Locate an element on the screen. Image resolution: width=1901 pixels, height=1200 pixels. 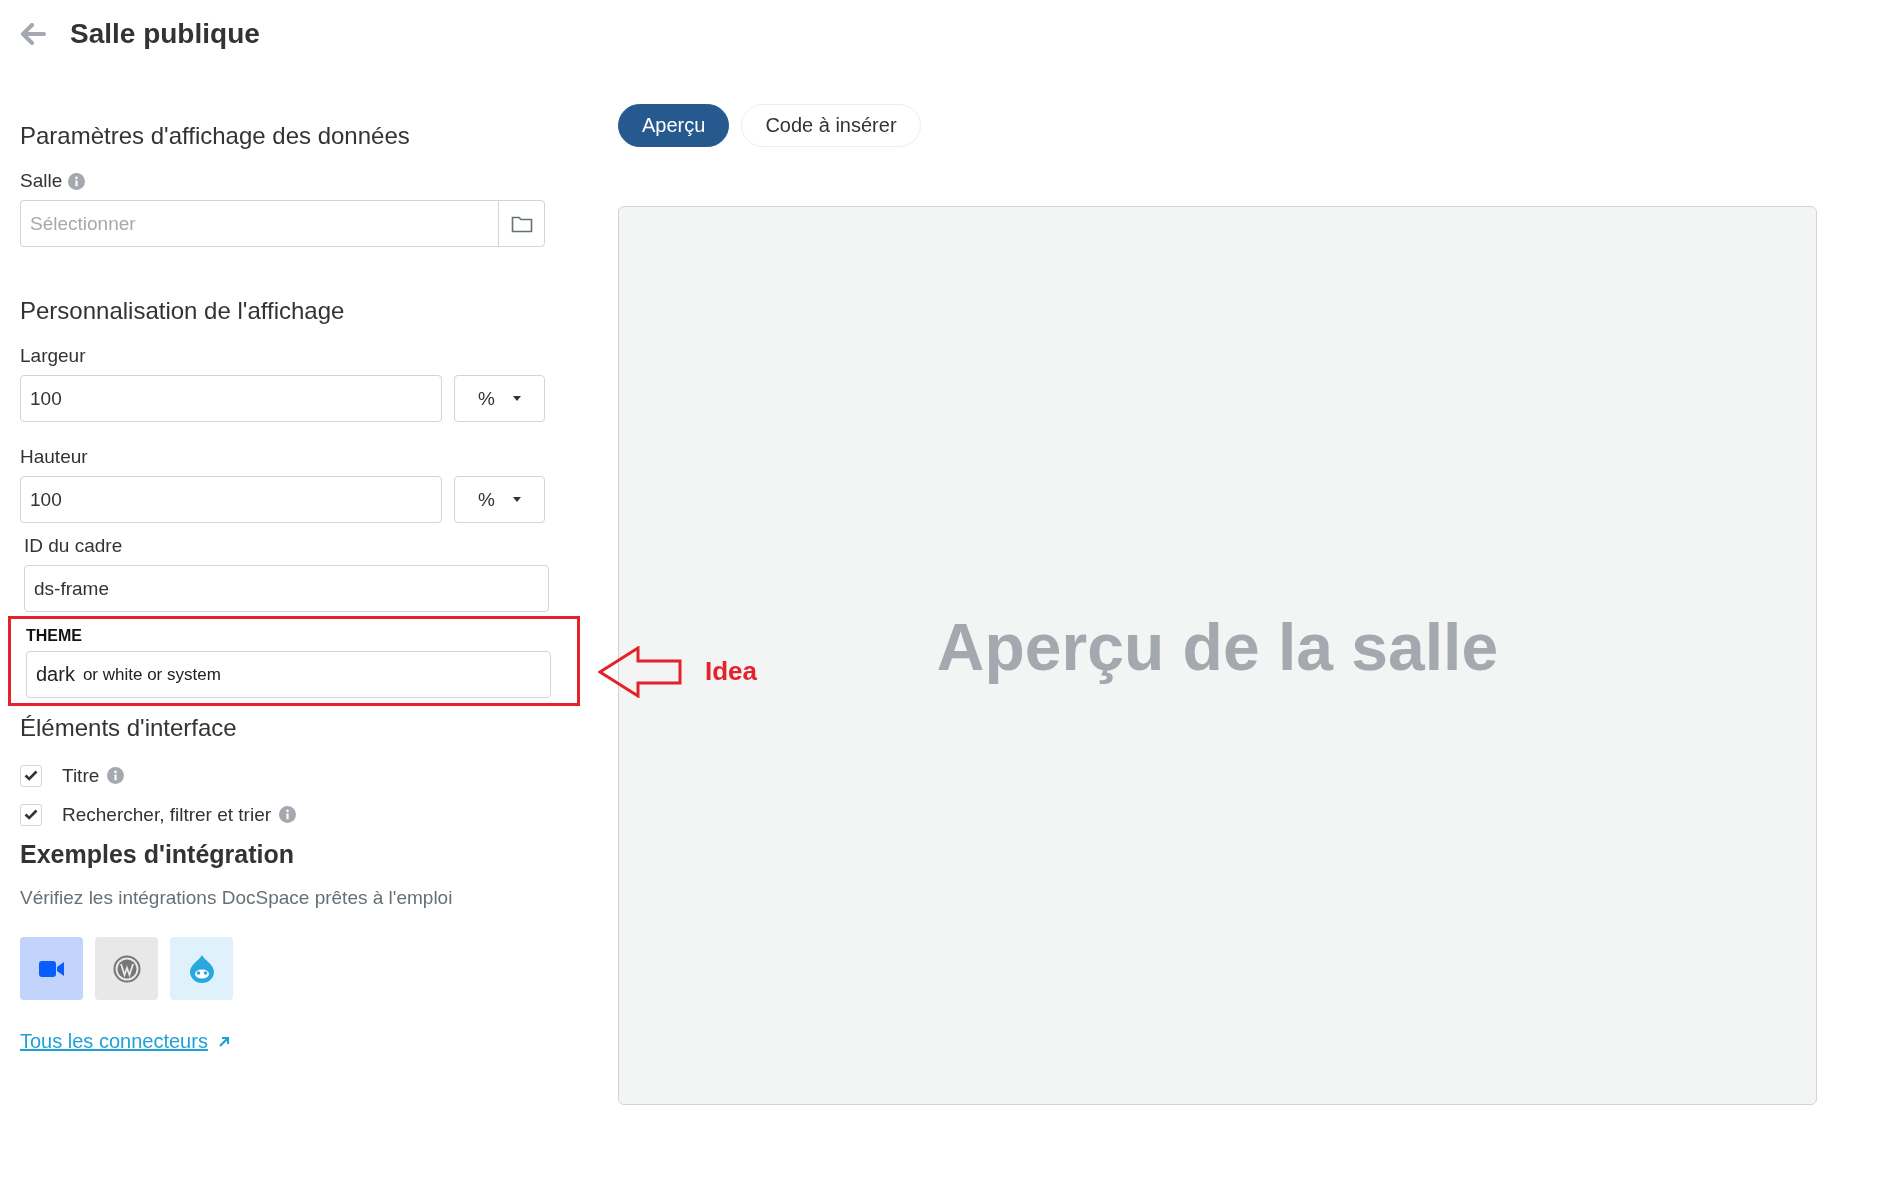
theme-hint: or white or system is located at coordinates (151, 674).